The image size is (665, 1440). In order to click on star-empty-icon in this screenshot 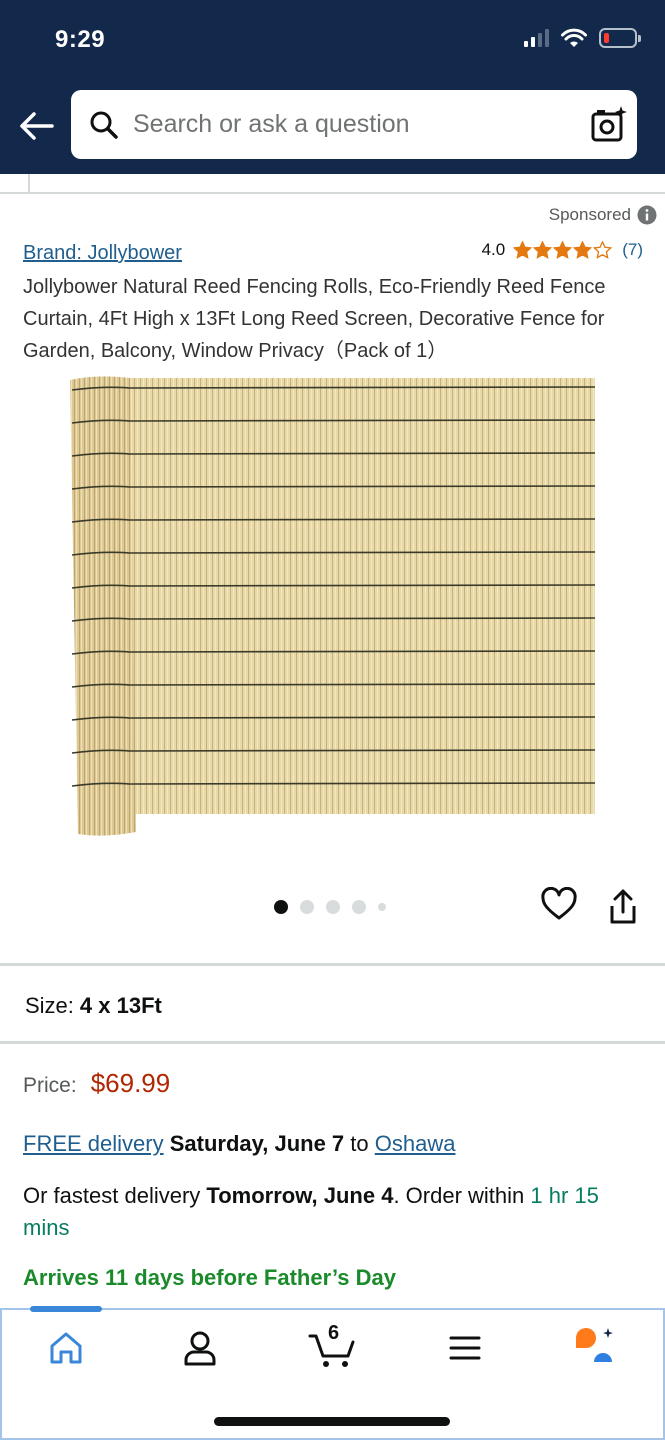, I will do `click(603, 250)`.